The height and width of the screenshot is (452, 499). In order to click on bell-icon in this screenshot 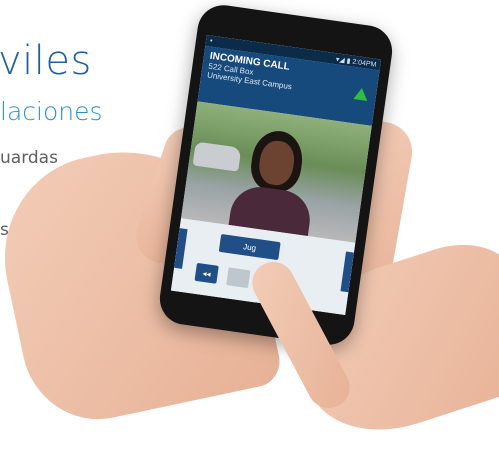, I will do `click(361, 94)`.